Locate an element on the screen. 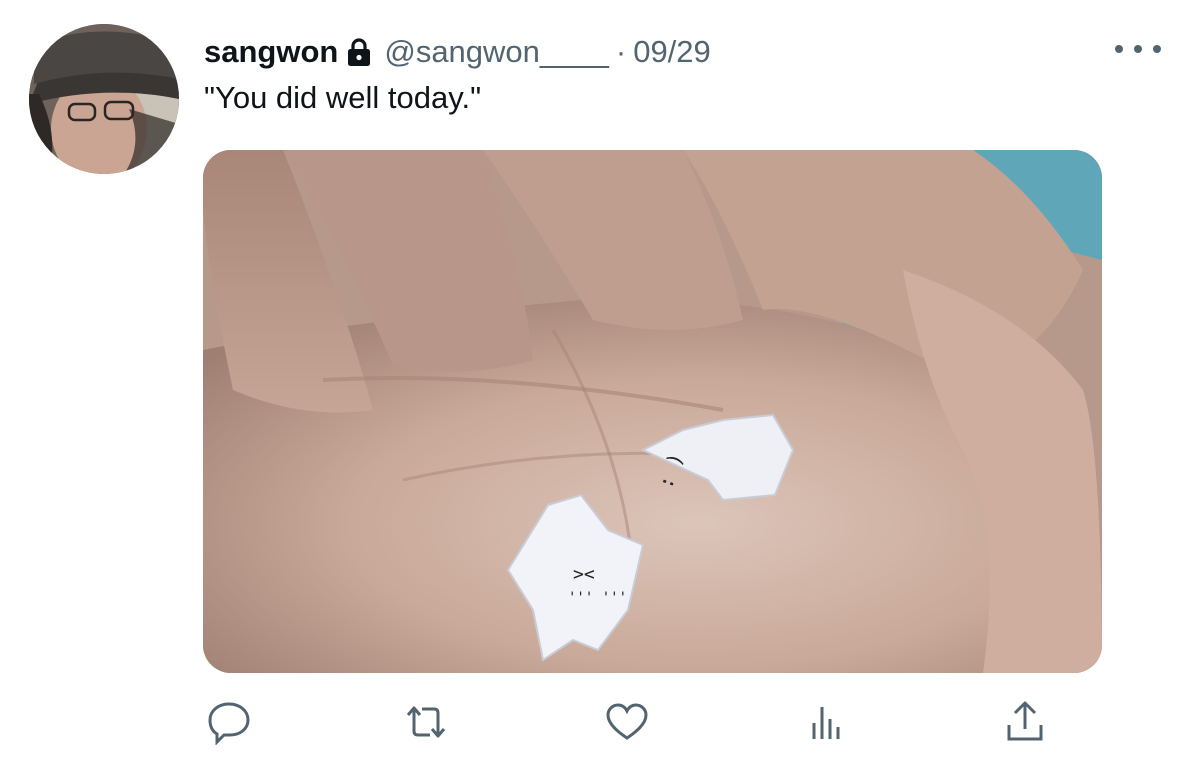  more-options-button is located at coordinates (1138, 49).